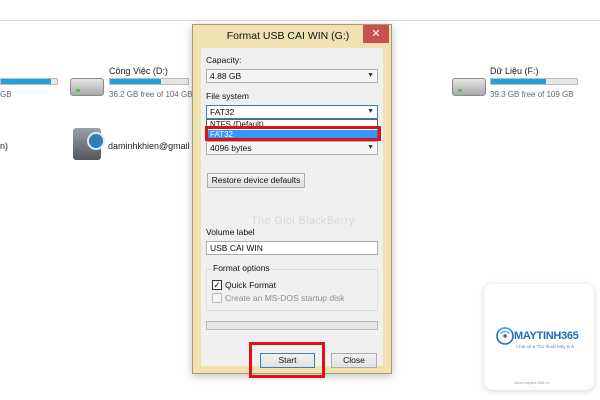 The image size is (600, 400). Describe the element at coordinates (151, 94) in the screenshot. I see `drive-d-free-space: 36.2 GB free of 104 GB` at that location.